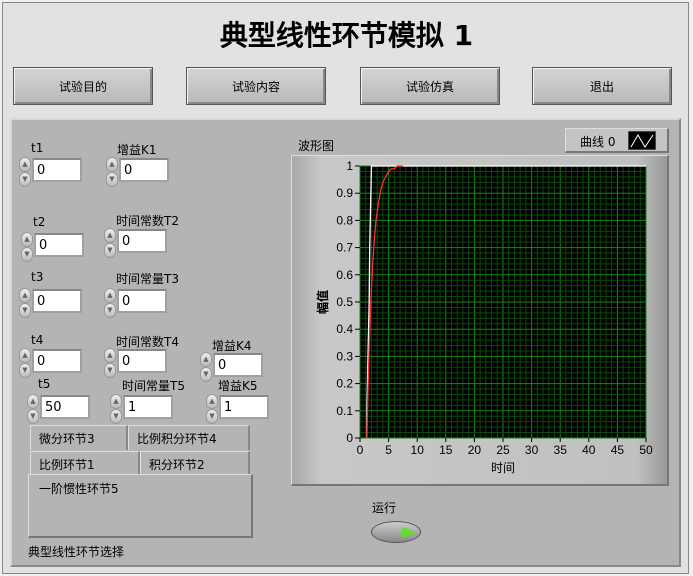 The height and width of the screenshot is (576, 693). What do you see at coordinates (598, 142) in the screenshot?
I see `legend-label: 曲线 0` at bounding box center [598, 142].